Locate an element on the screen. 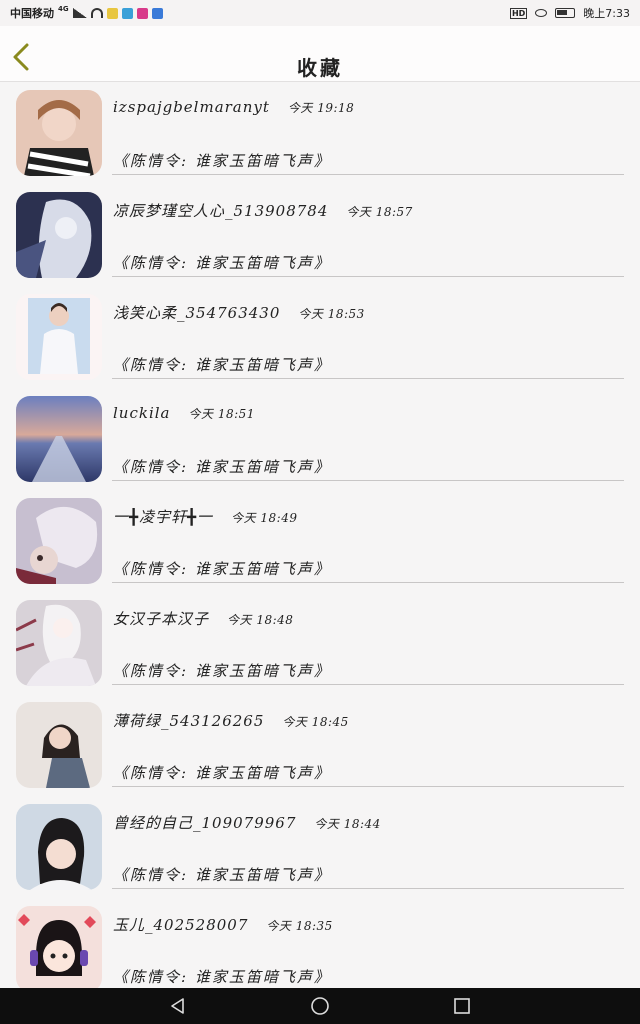 This screenshot has width=640, height=1024. name-row: 凉辰梦瑾空人心_513908784 今天 18:57 is located at coordinates (263, 210).